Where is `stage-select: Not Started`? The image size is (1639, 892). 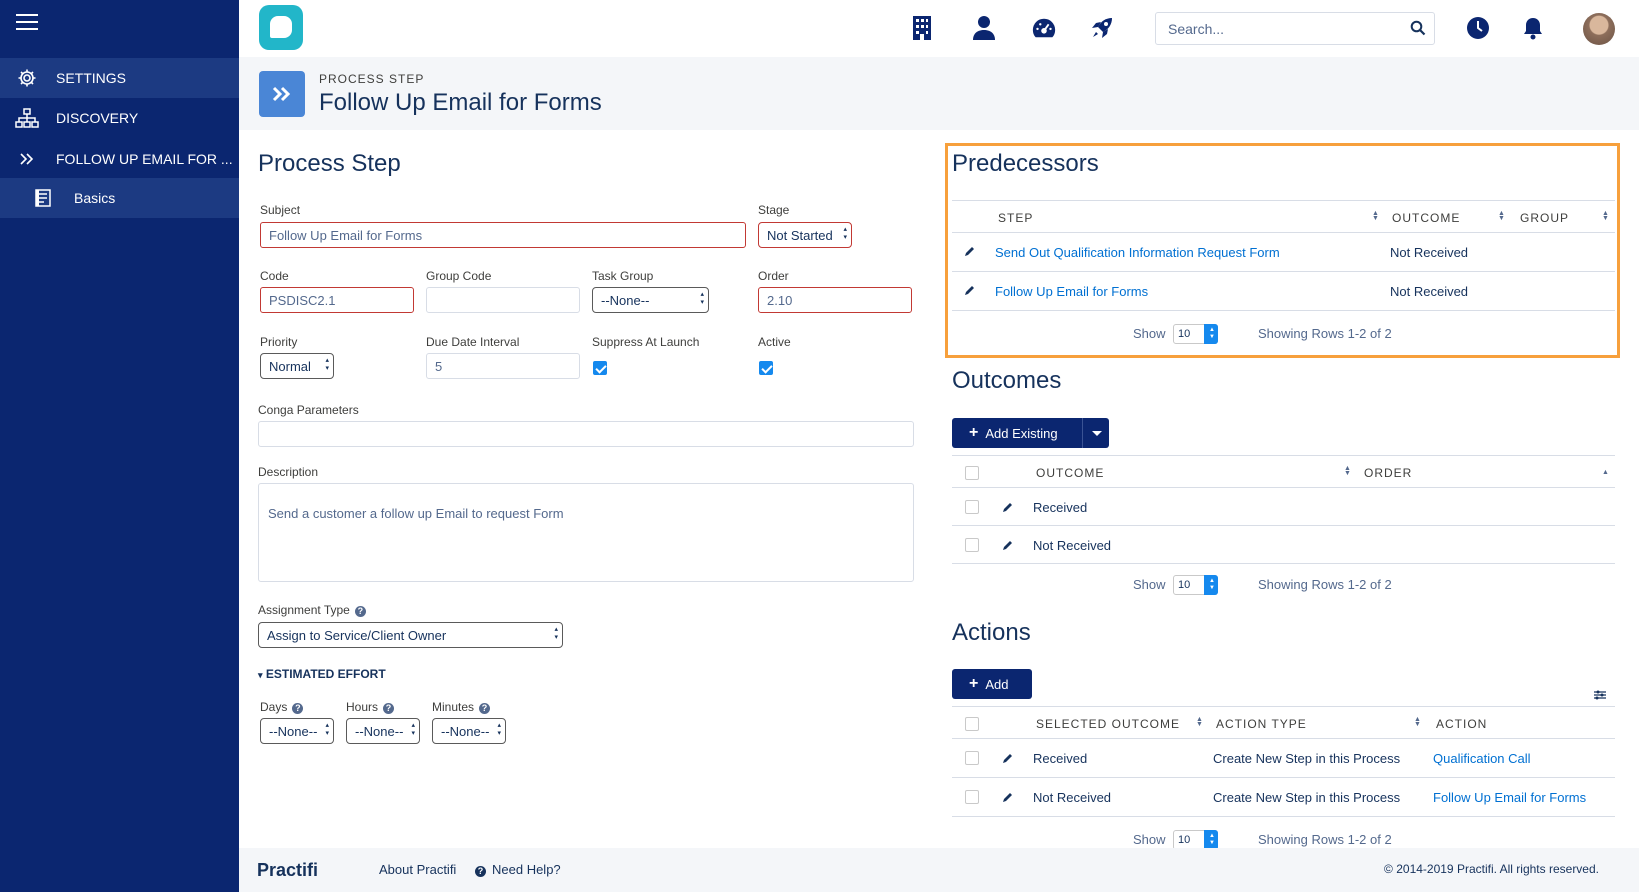
stage-select: Not Started is located at coordinates (805, 235).